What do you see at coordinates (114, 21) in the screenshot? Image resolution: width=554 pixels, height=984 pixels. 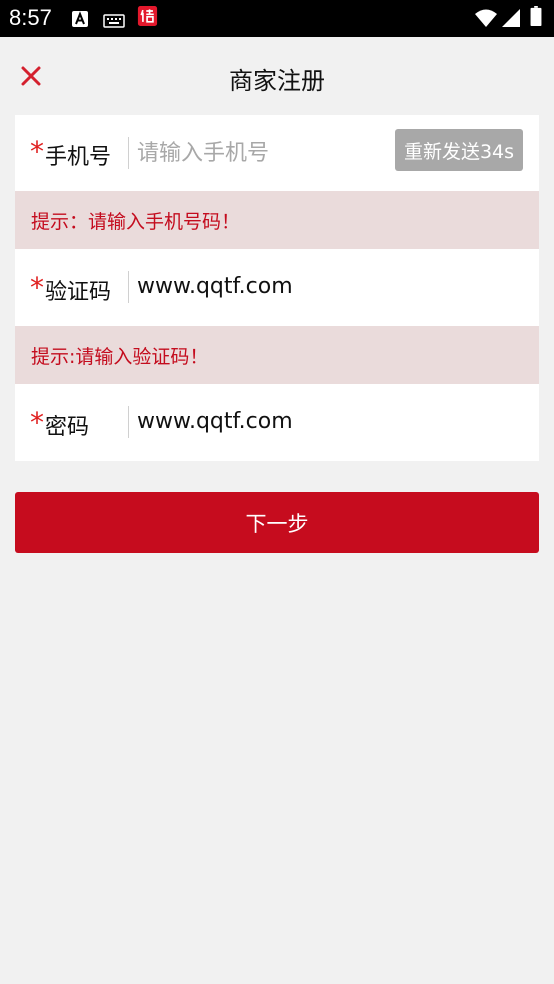 I see `keyboard-icon` at bounding box center [114, 21].